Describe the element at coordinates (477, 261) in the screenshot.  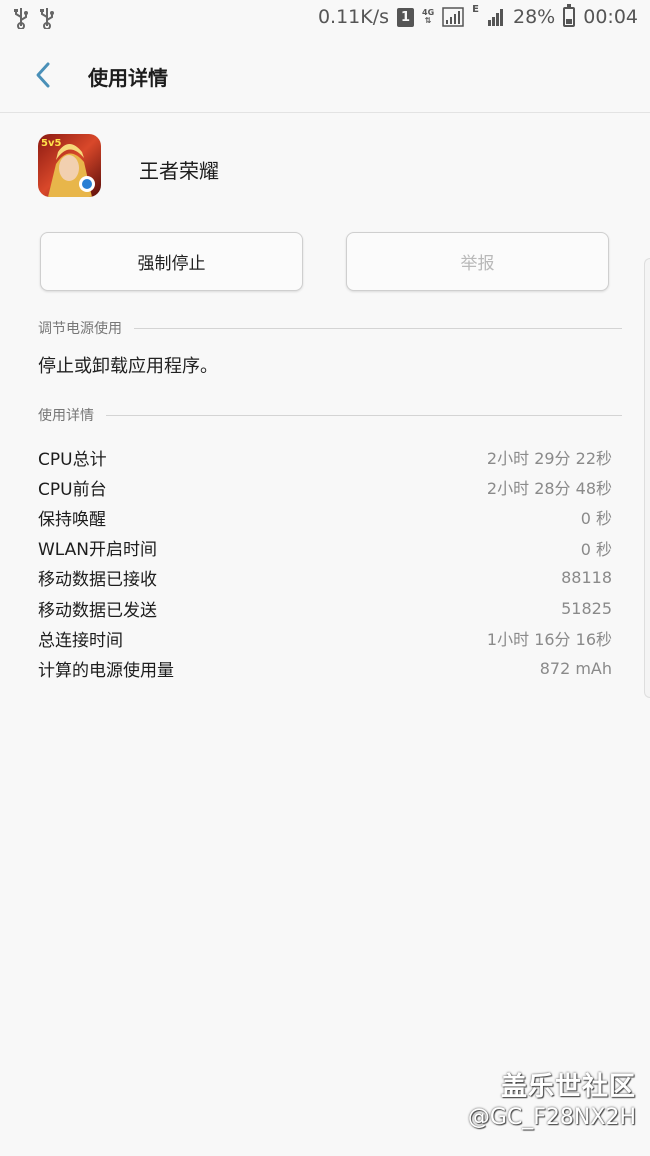
I see `report-button: 举报` at that location.